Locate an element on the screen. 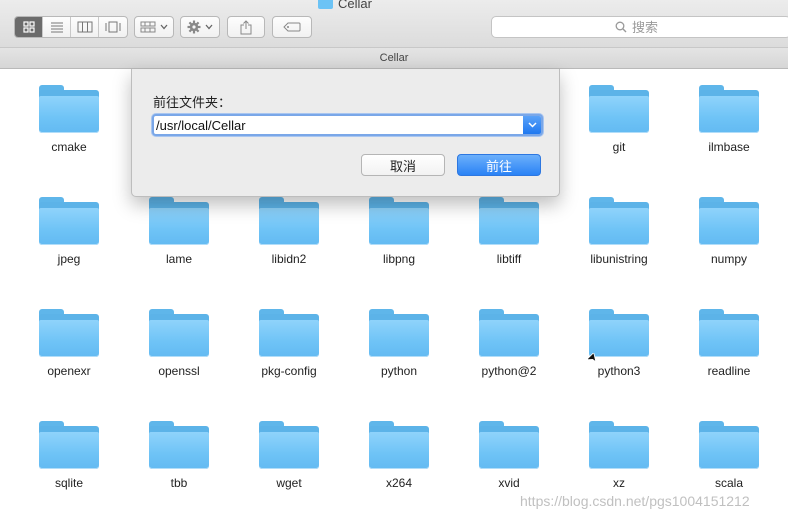 The image size is (788, 520). folder-item: numpy is located at coordinates (729, 231).